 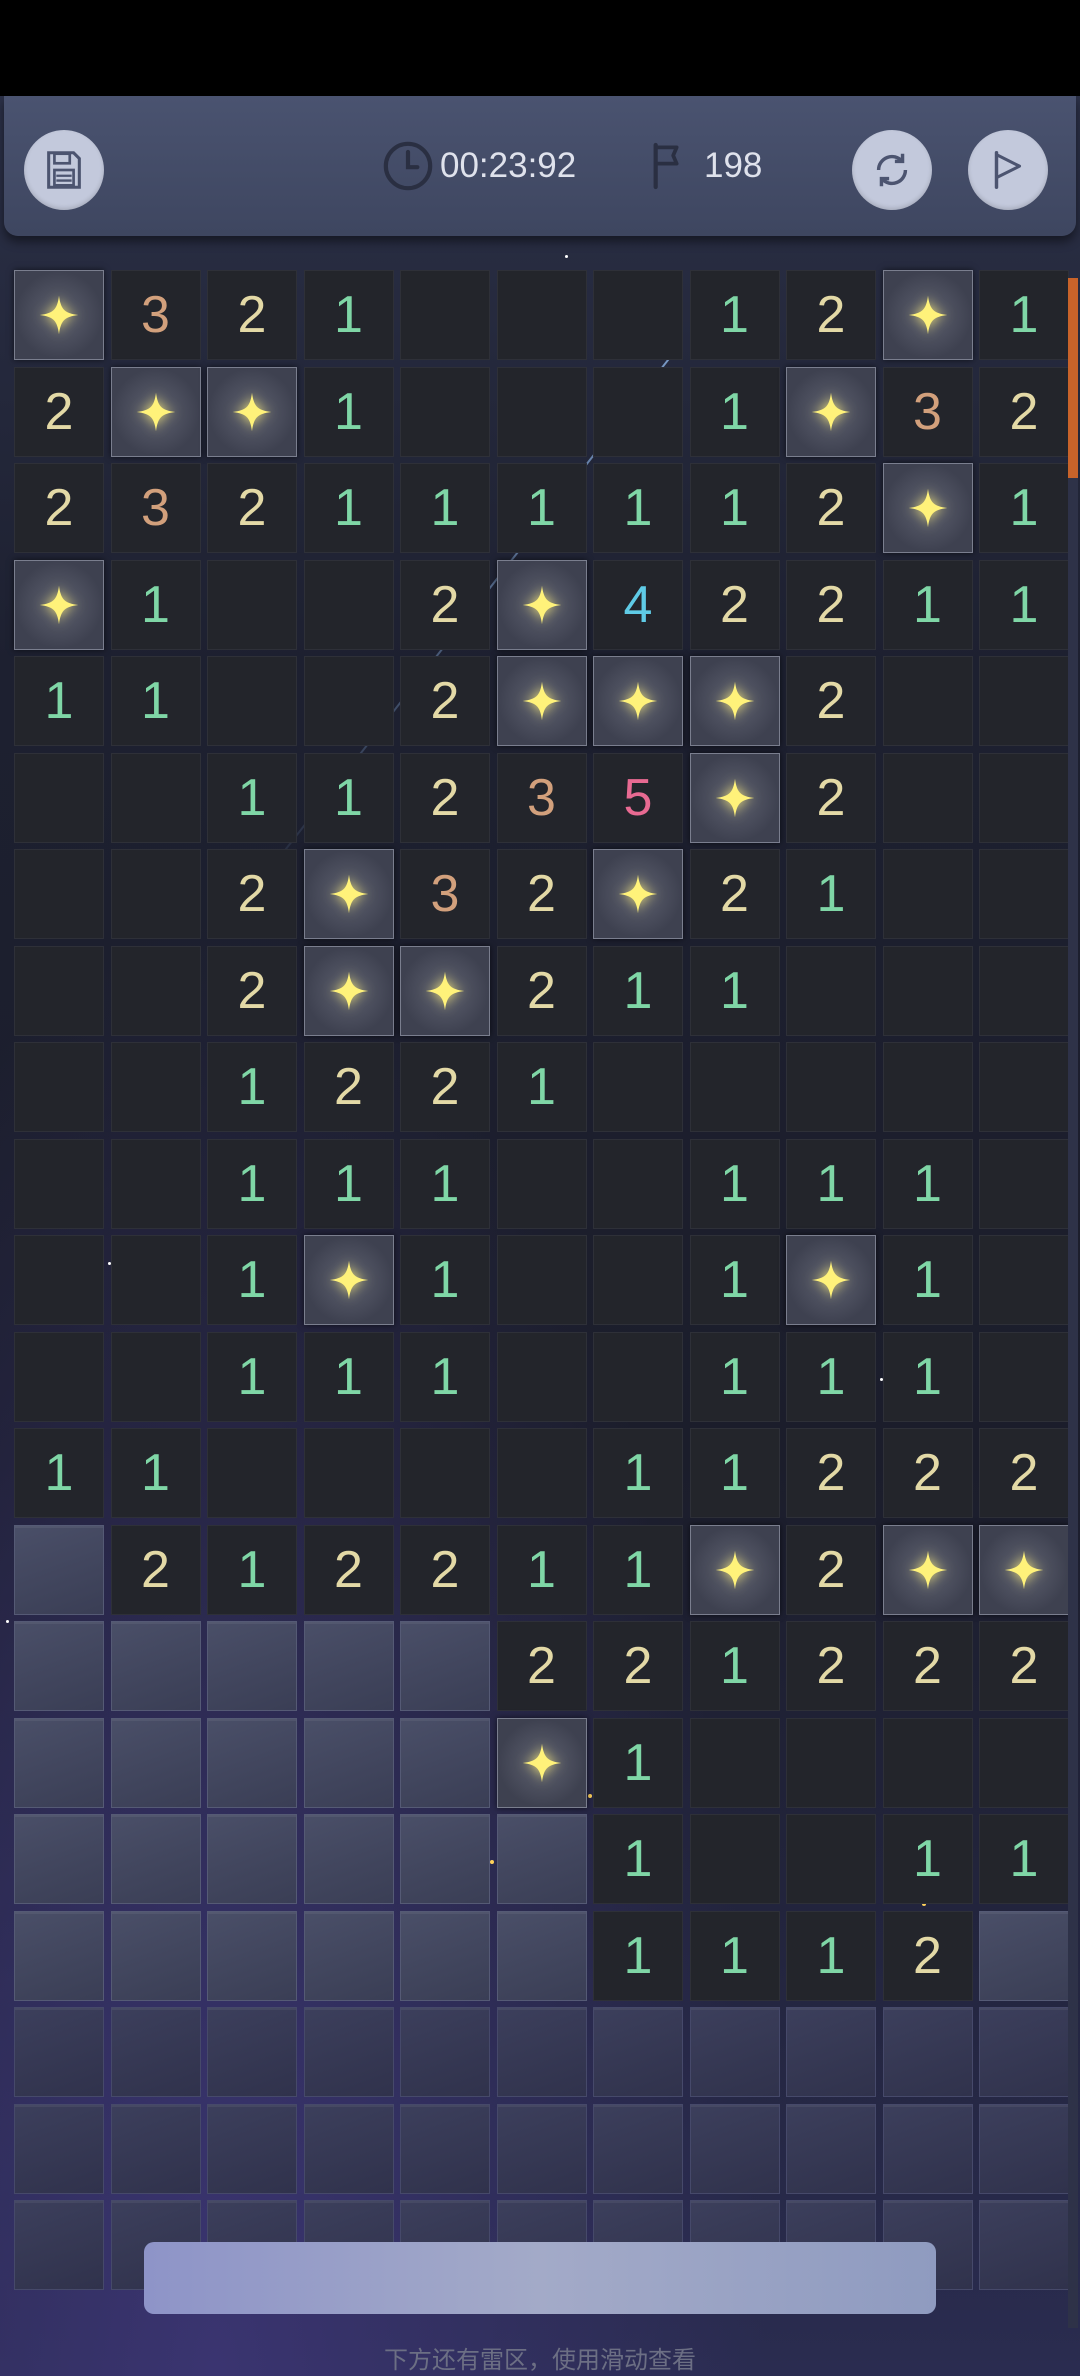 What do you see at coordinates (1073, 1303) in the screenshot?
I see `board-scrollbar` at bounding box center [1073, 1303].